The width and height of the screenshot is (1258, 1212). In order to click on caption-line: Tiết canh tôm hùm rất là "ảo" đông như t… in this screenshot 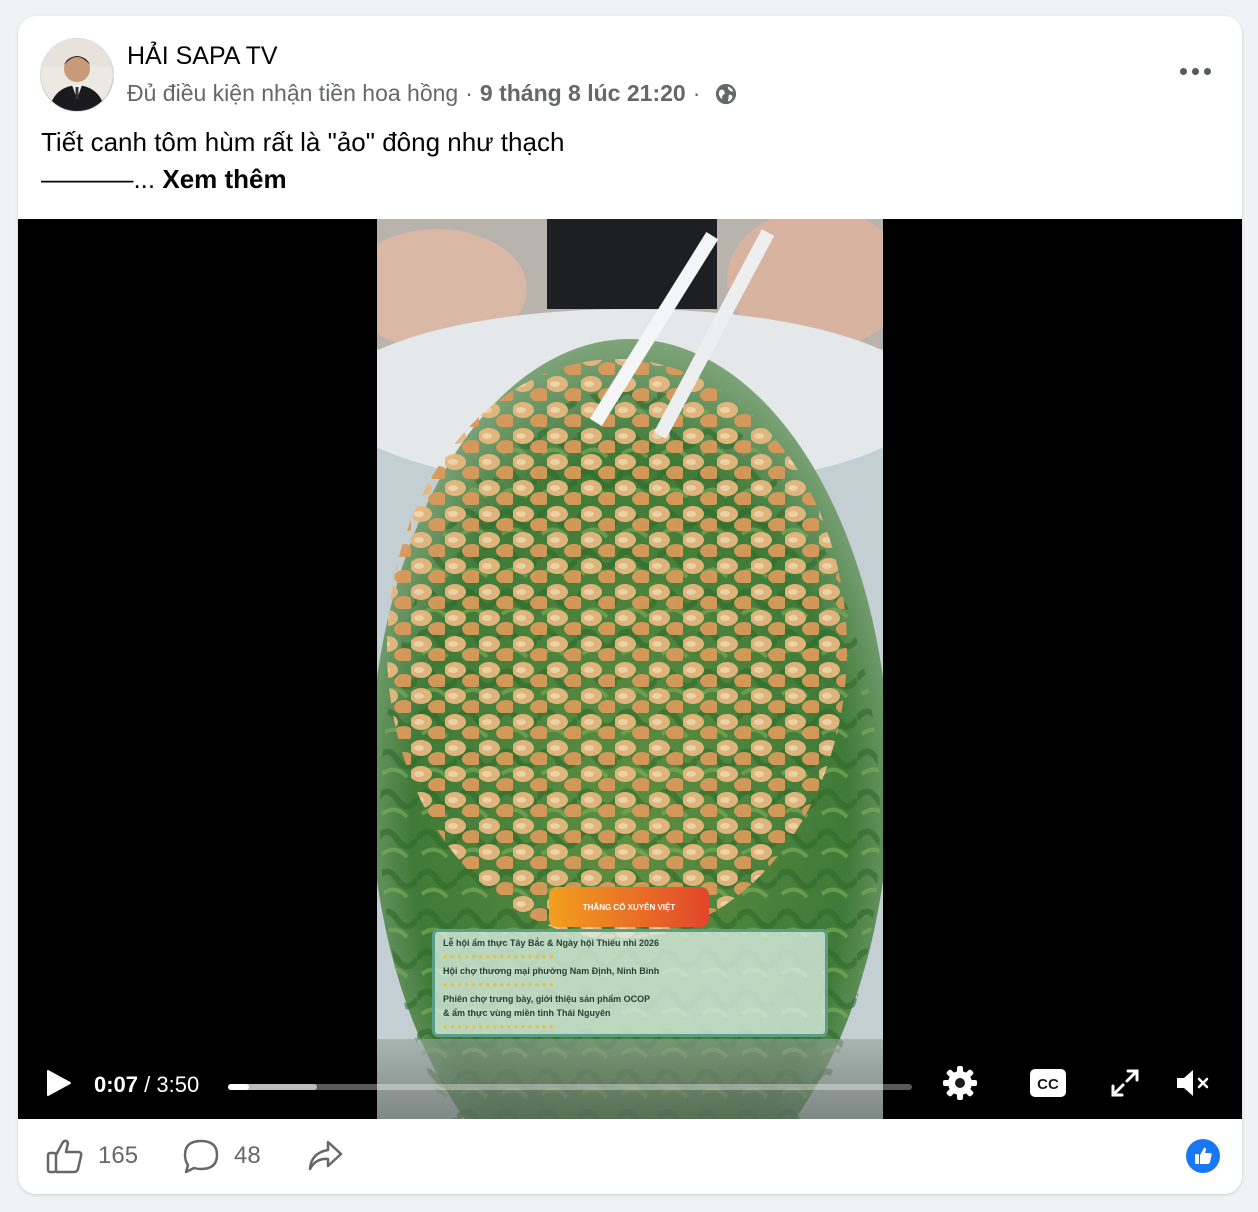, I will do `click(303, 142)`.